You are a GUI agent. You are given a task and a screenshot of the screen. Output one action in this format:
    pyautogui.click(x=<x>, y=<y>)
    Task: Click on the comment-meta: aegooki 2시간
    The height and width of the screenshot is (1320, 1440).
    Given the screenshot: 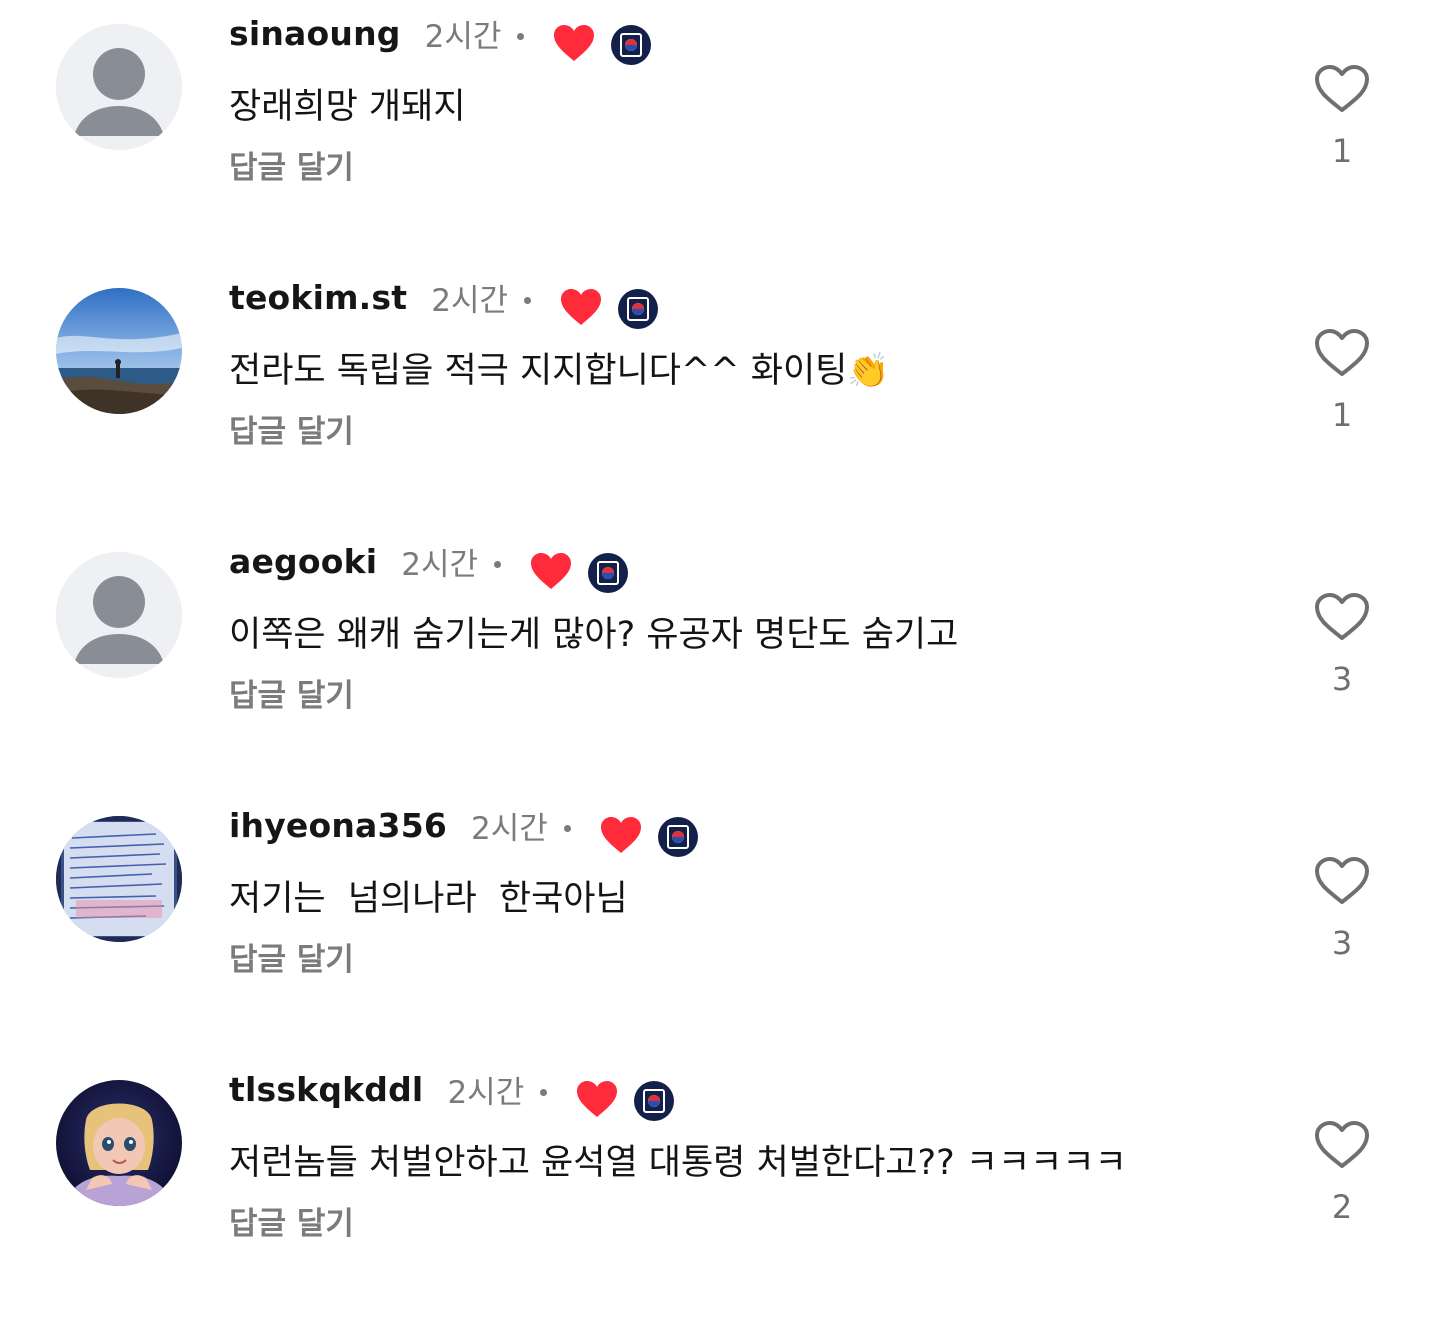 What is the action you would take?
    pyautogui.click(x=429, y=565)
    